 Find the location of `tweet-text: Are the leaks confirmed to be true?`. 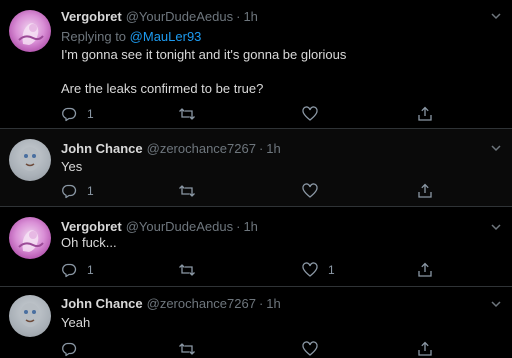

tweet-text: Are the leaks confirmed to be true? is located at coordinates (162, 88).